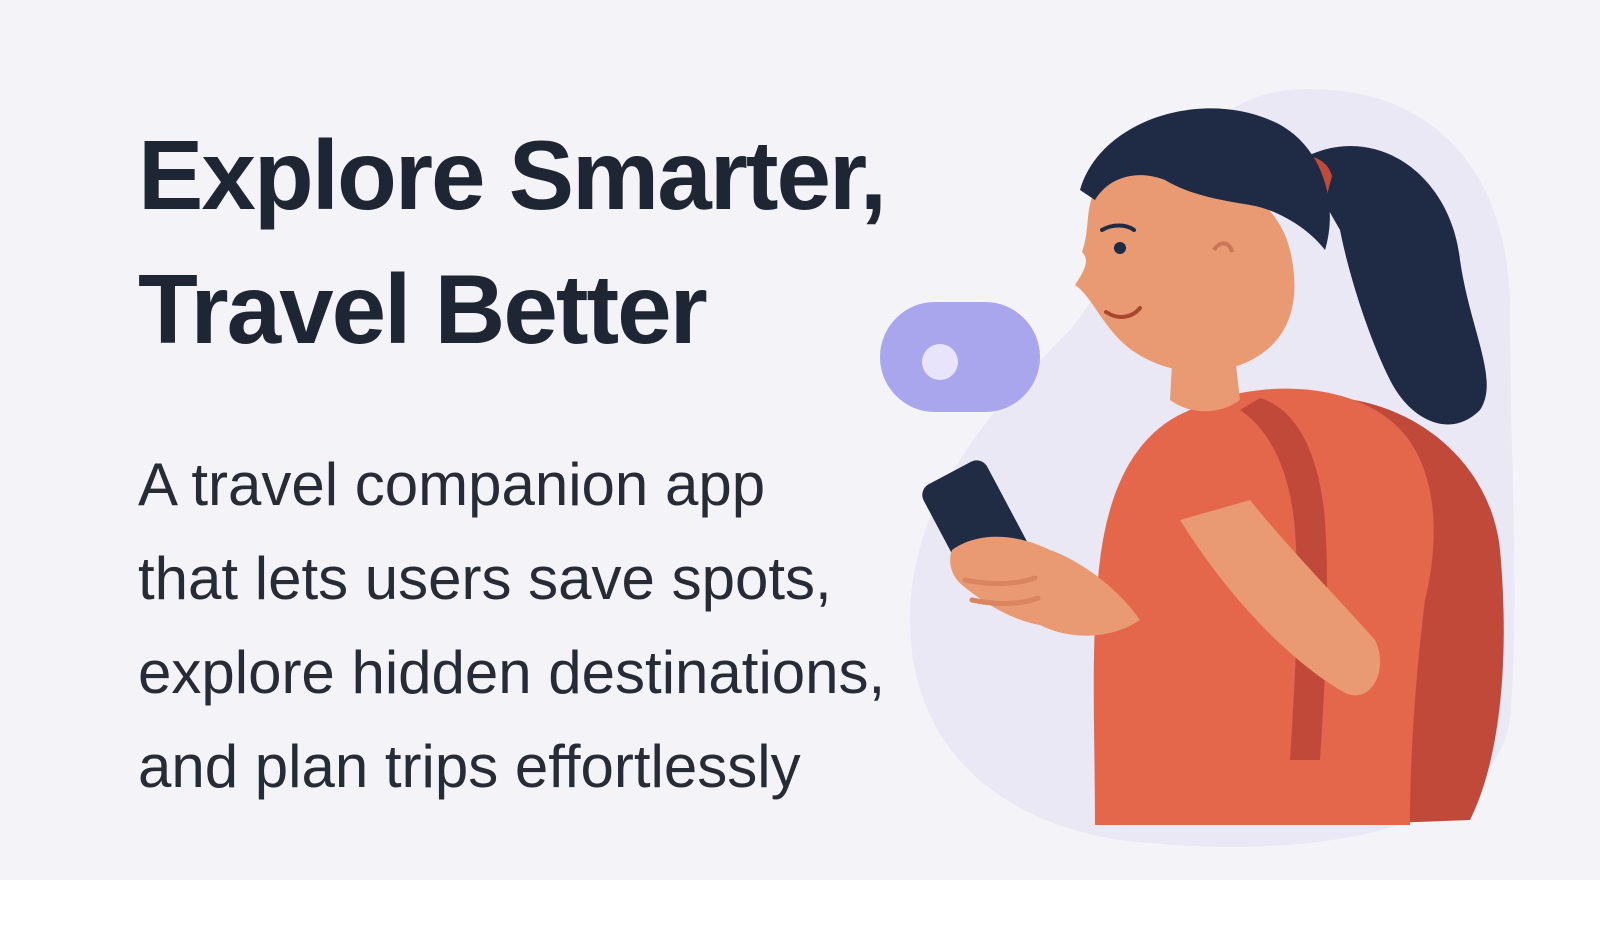 Image resolution: width=1600 pixels, height=949 pixels. I want to click on hero-headline: Explore Smarter, Travel Better, so click(512, 242).